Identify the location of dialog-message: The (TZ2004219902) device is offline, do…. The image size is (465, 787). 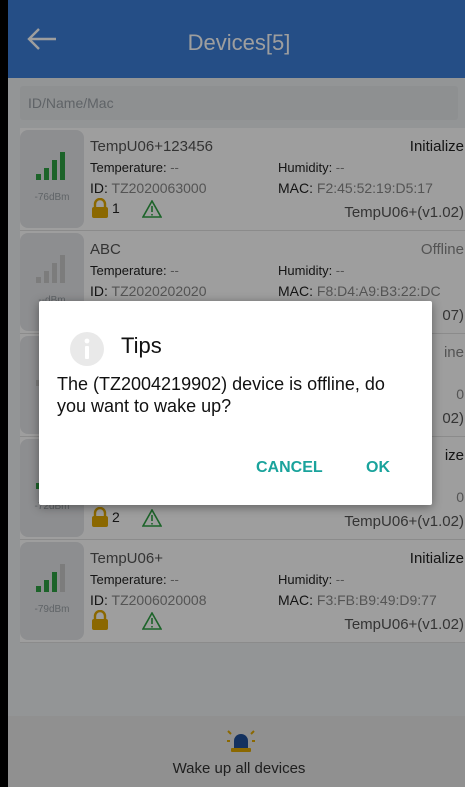
(221, 395).